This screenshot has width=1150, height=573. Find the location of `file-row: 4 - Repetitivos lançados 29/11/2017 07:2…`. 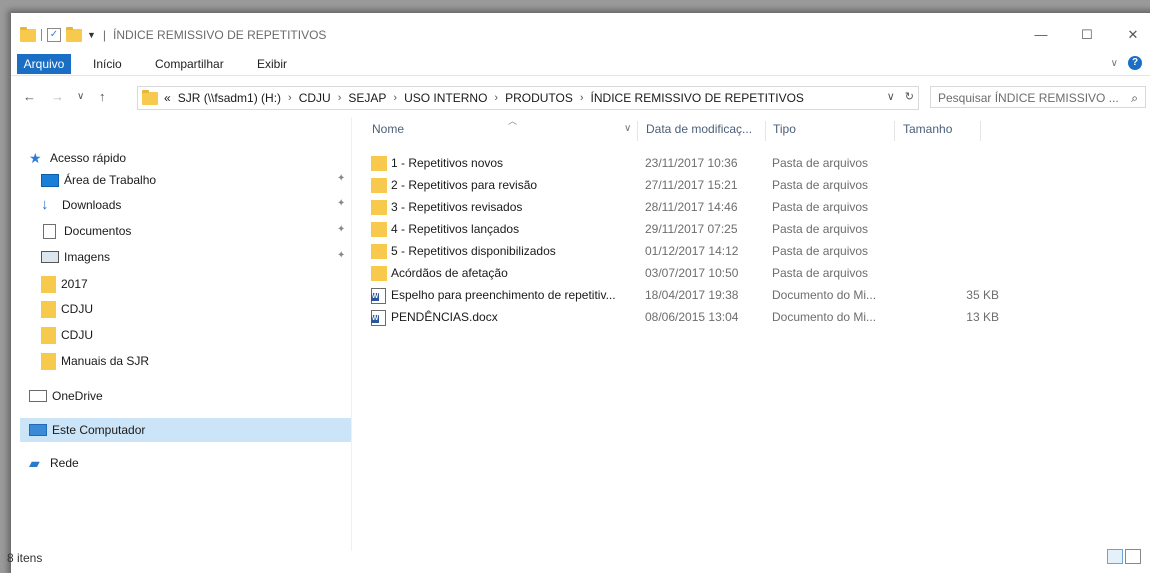

file-row: 4 - Repetitivos lançados 29/11/2017 07:2… is located at coordinates (749, 229).